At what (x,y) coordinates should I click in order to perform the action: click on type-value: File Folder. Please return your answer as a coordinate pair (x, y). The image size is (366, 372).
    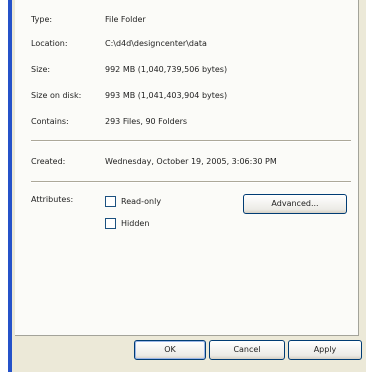
    Looking at the image, I should click on (125, 19).